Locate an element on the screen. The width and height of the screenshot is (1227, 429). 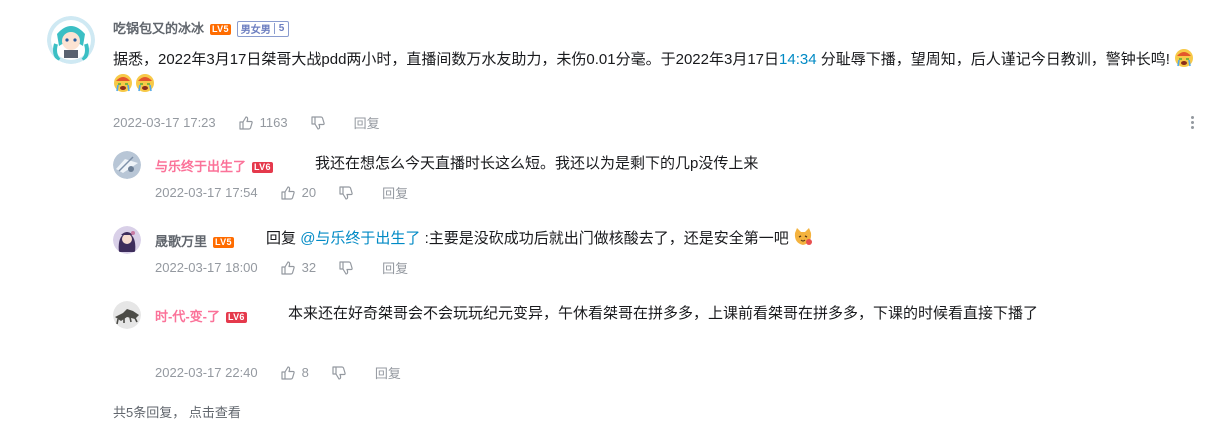
reply-1-meta: 2022-03-17 17:54 20 回复 is located at coordinates (281, 192).